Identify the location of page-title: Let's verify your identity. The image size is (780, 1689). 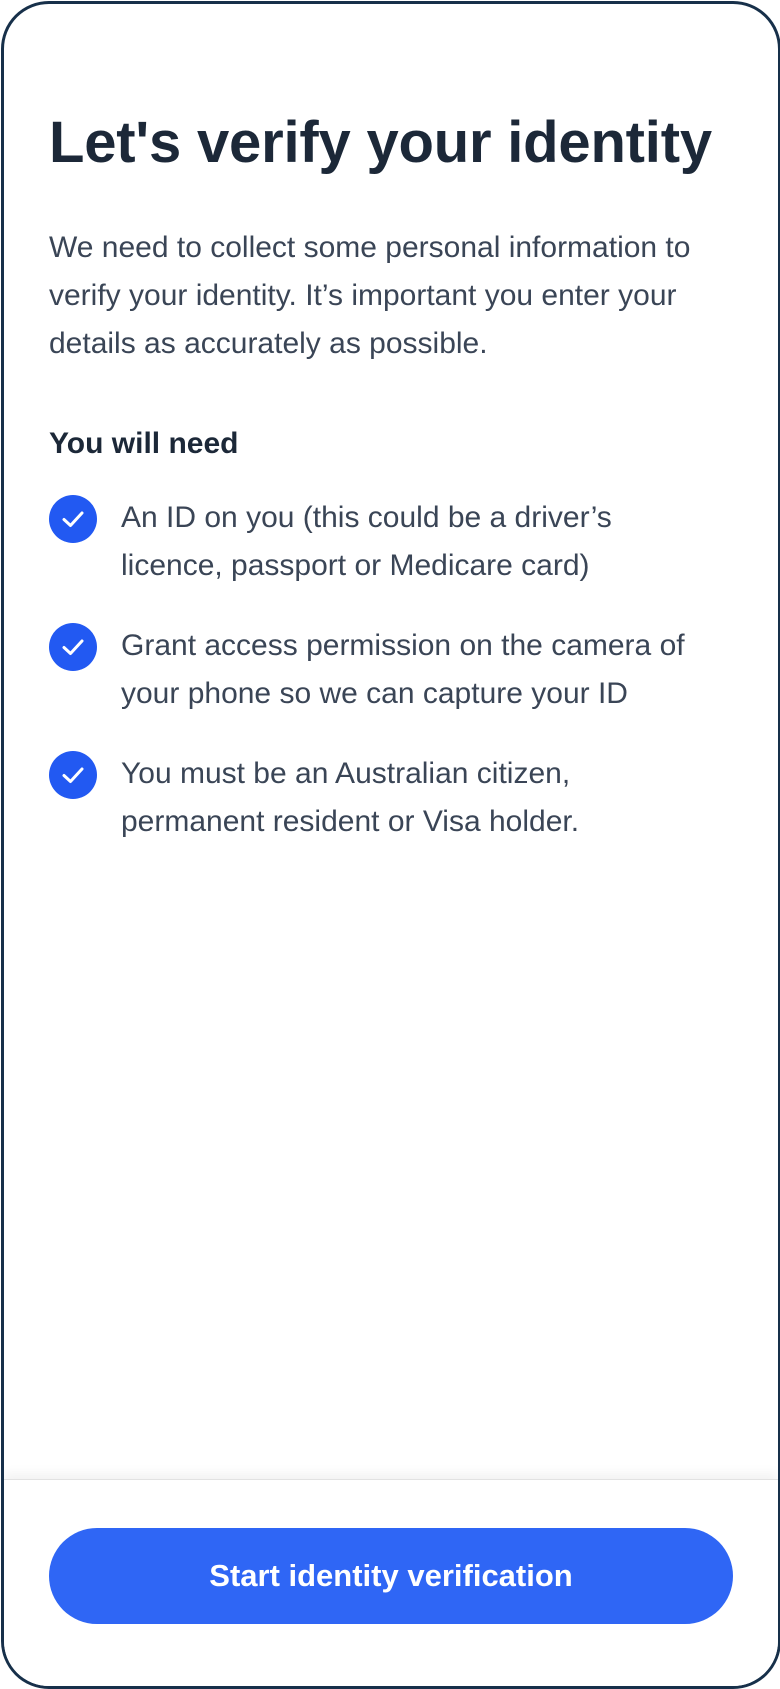
(380, 142).